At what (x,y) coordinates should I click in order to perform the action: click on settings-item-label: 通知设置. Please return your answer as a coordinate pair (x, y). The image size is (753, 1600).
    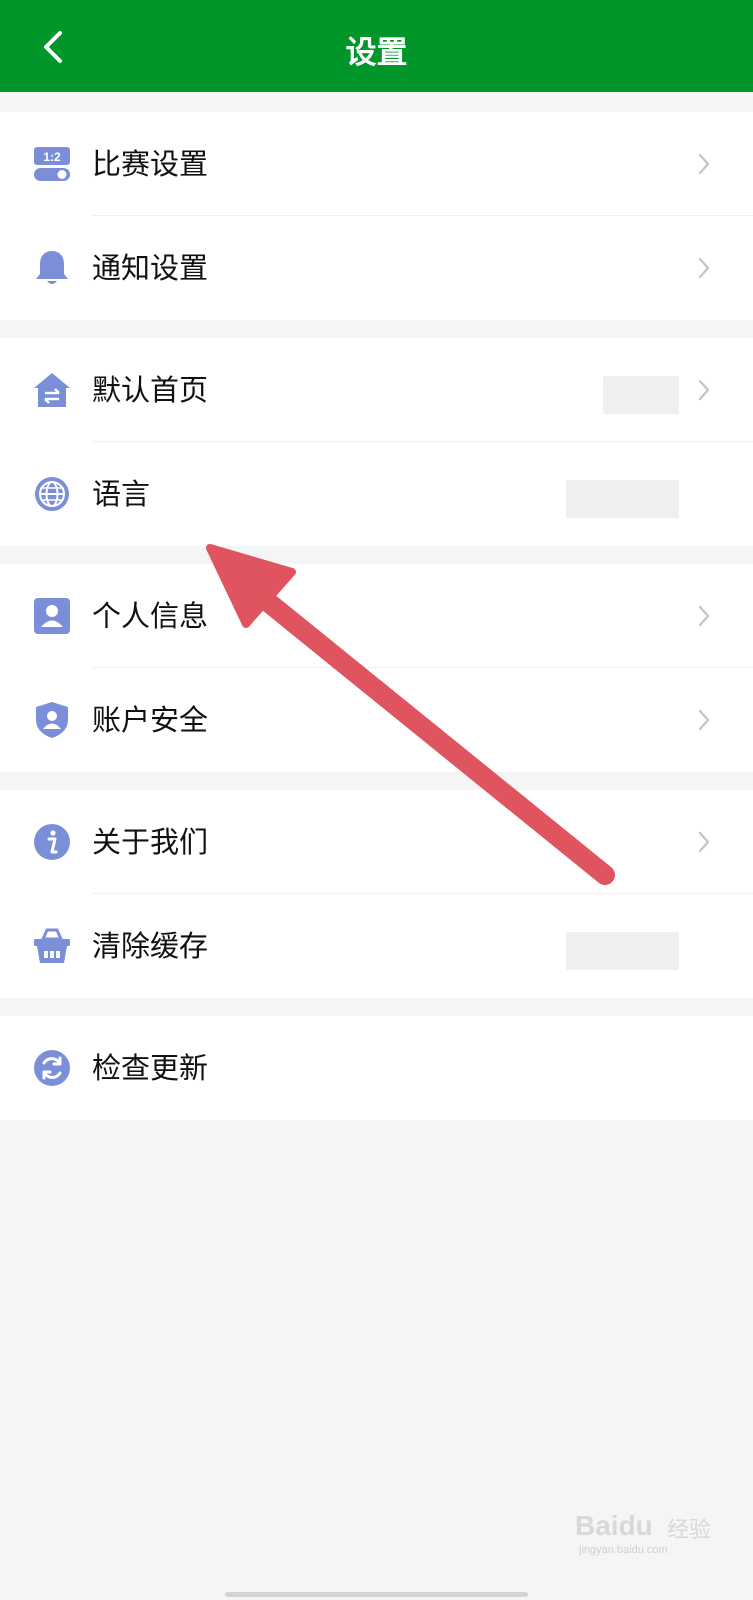
    Looking at the image, I should click on (150, 268).